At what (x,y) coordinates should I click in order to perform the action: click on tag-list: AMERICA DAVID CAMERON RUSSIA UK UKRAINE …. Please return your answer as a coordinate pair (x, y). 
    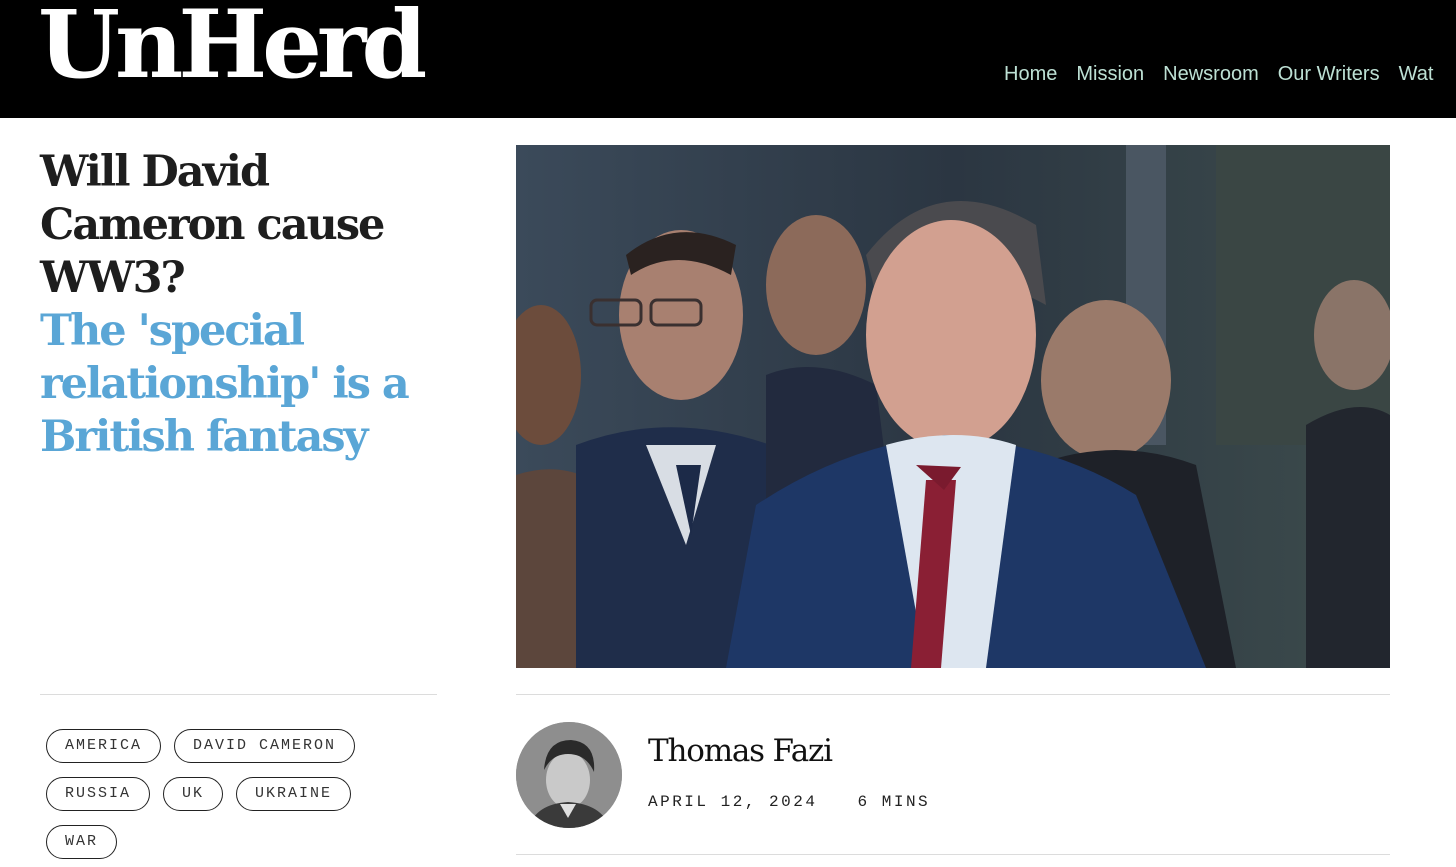
    Looking at the image, I should click on (236, 794).